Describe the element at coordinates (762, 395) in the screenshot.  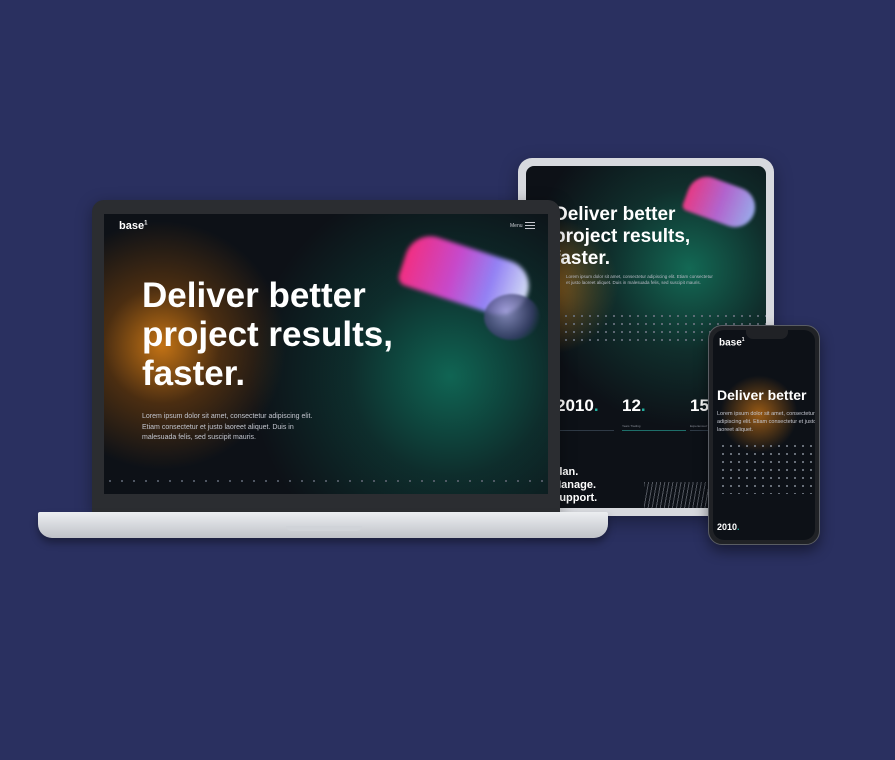
I see `phone-headline: Deliver better` at that location.